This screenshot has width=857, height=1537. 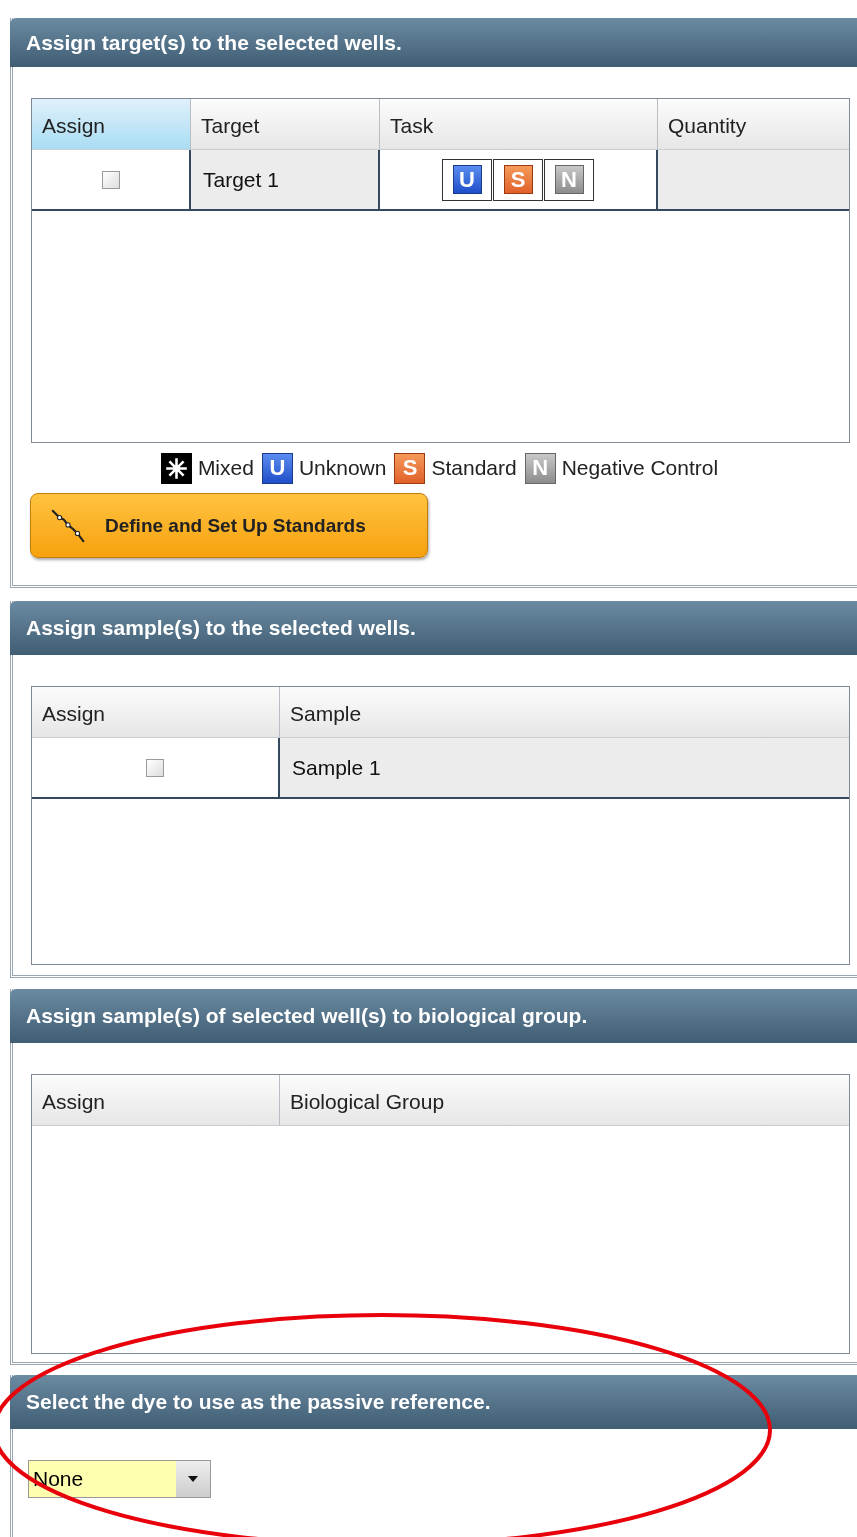 I want to click on task-button: U, so click(x=467, y=179).